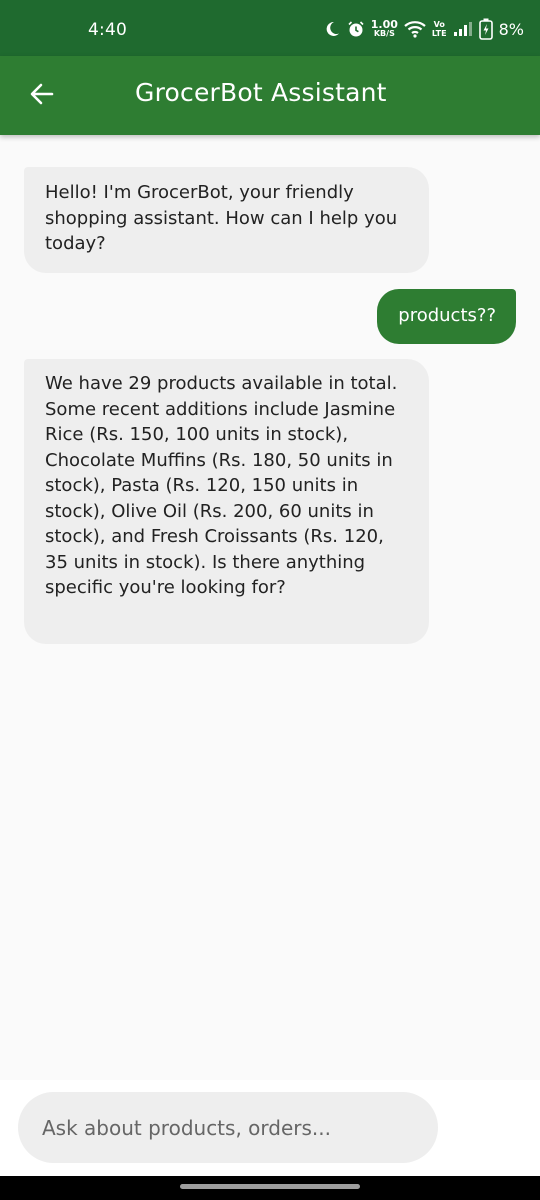  Describe the element at coordinates (107, 30) in the screenshot. I see `status-time: 4:40` at that location.